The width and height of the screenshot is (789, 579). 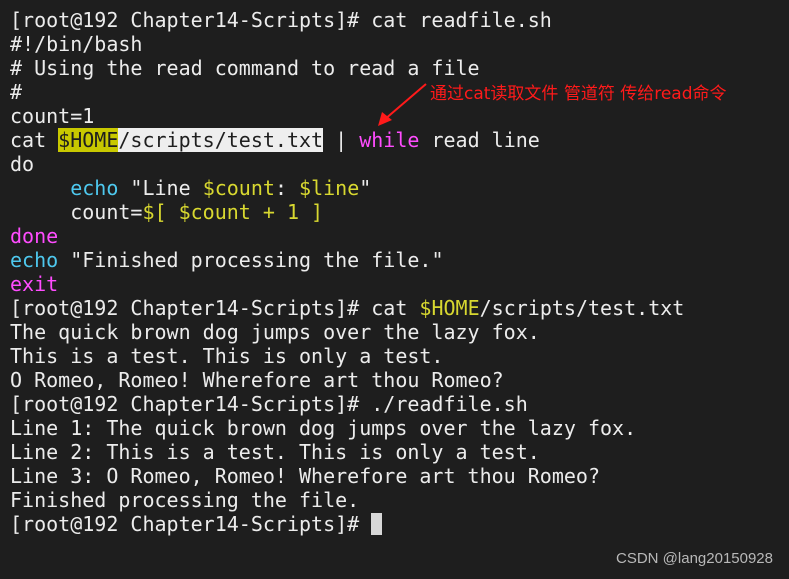 What do you see at coordinates (185, 500) in the screenshot?
I see `terminal-text-segment: Finished processing the file.` at bounding box center [185, 500].